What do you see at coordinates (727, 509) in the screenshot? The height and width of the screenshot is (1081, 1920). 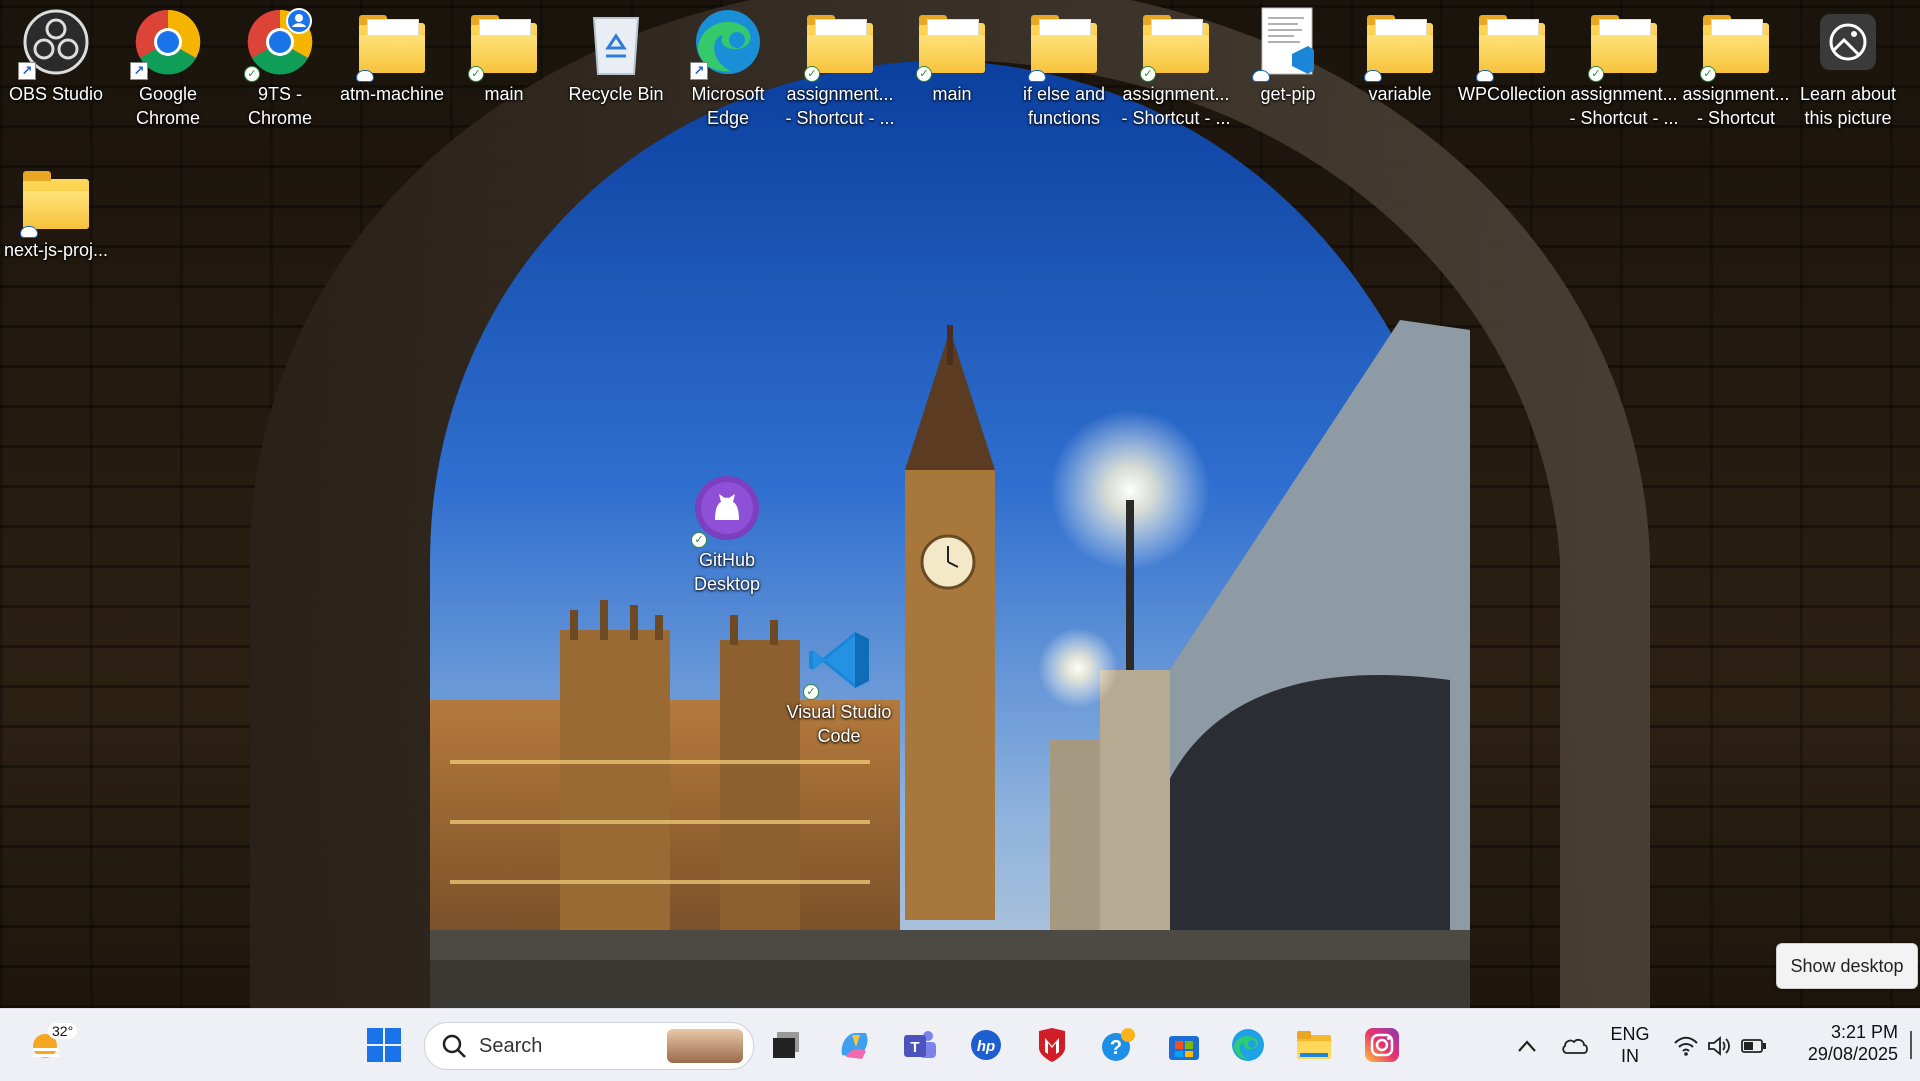 I see `github-desktop-icon: ✓` at bounding box center [727, 509].